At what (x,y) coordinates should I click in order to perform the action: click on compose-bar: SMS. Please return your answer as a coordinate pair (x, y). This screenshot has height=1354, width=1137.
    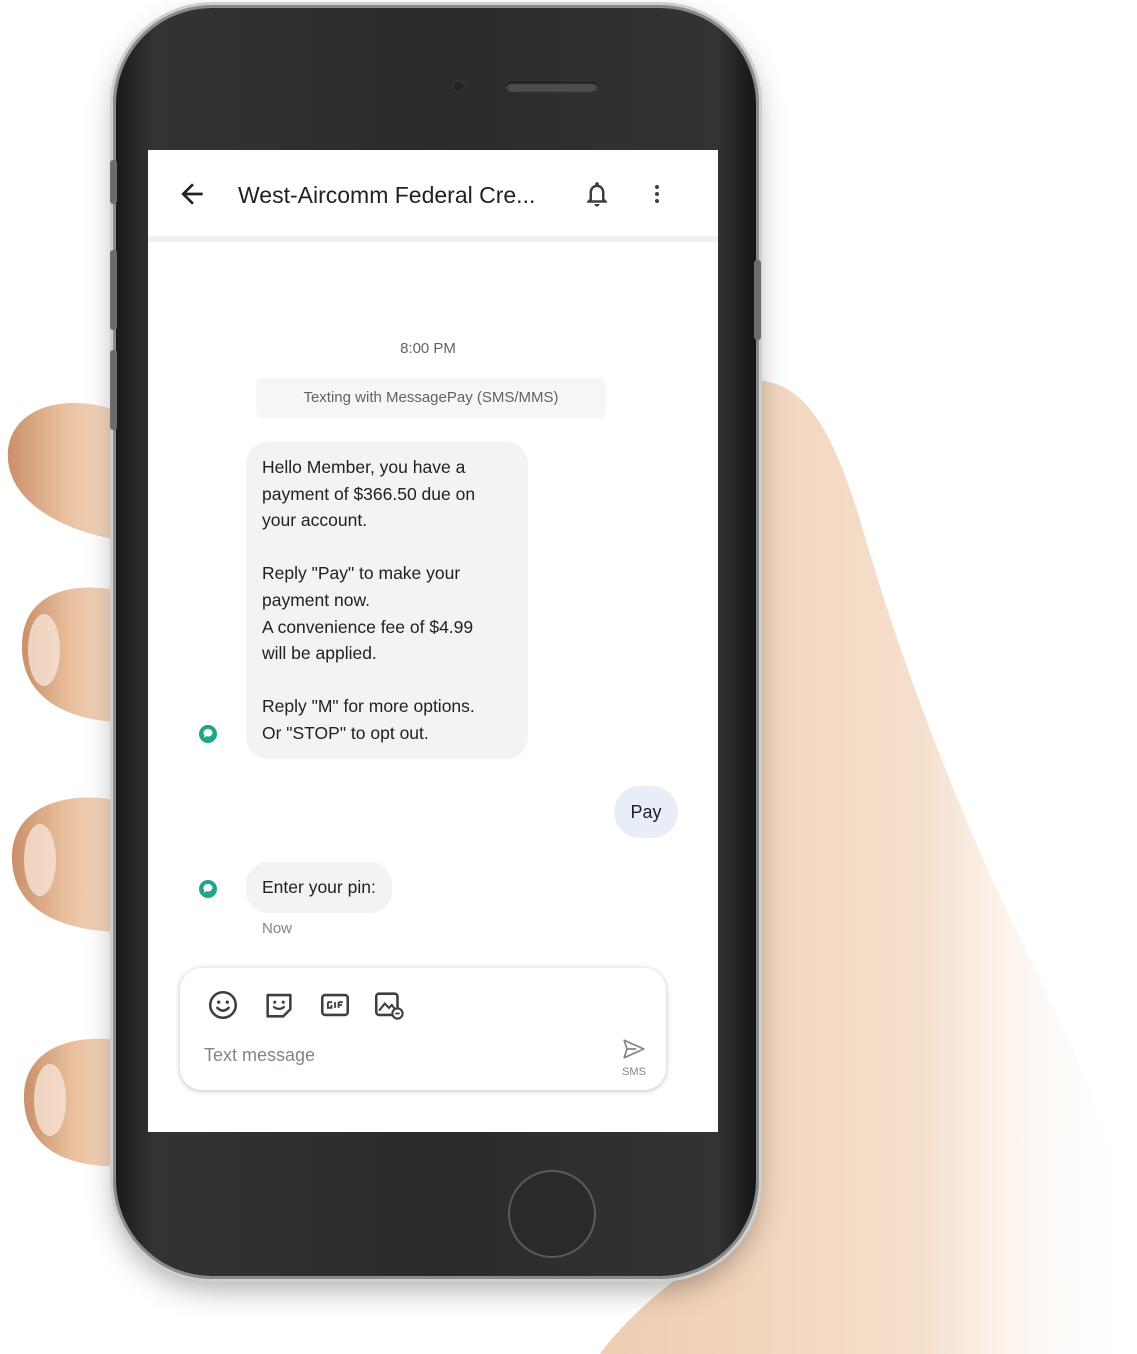
    Looking at the image, I should click on (423, 1029).